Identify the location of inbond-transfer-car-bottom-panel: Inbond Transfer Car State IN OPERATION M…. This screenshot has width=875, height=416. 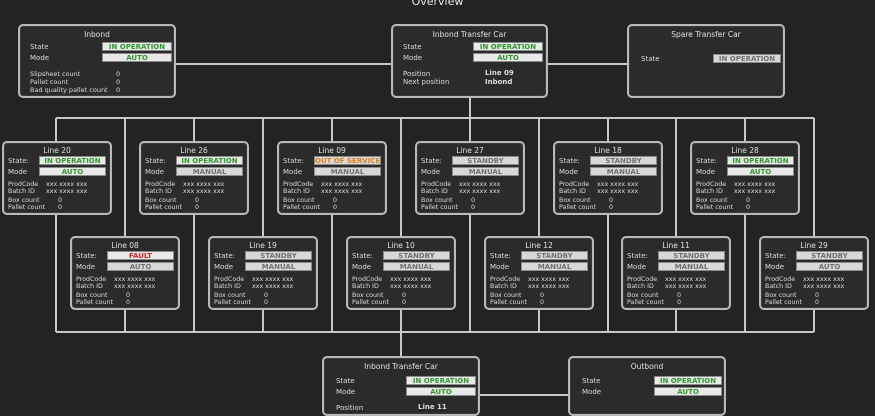
(401, 386).